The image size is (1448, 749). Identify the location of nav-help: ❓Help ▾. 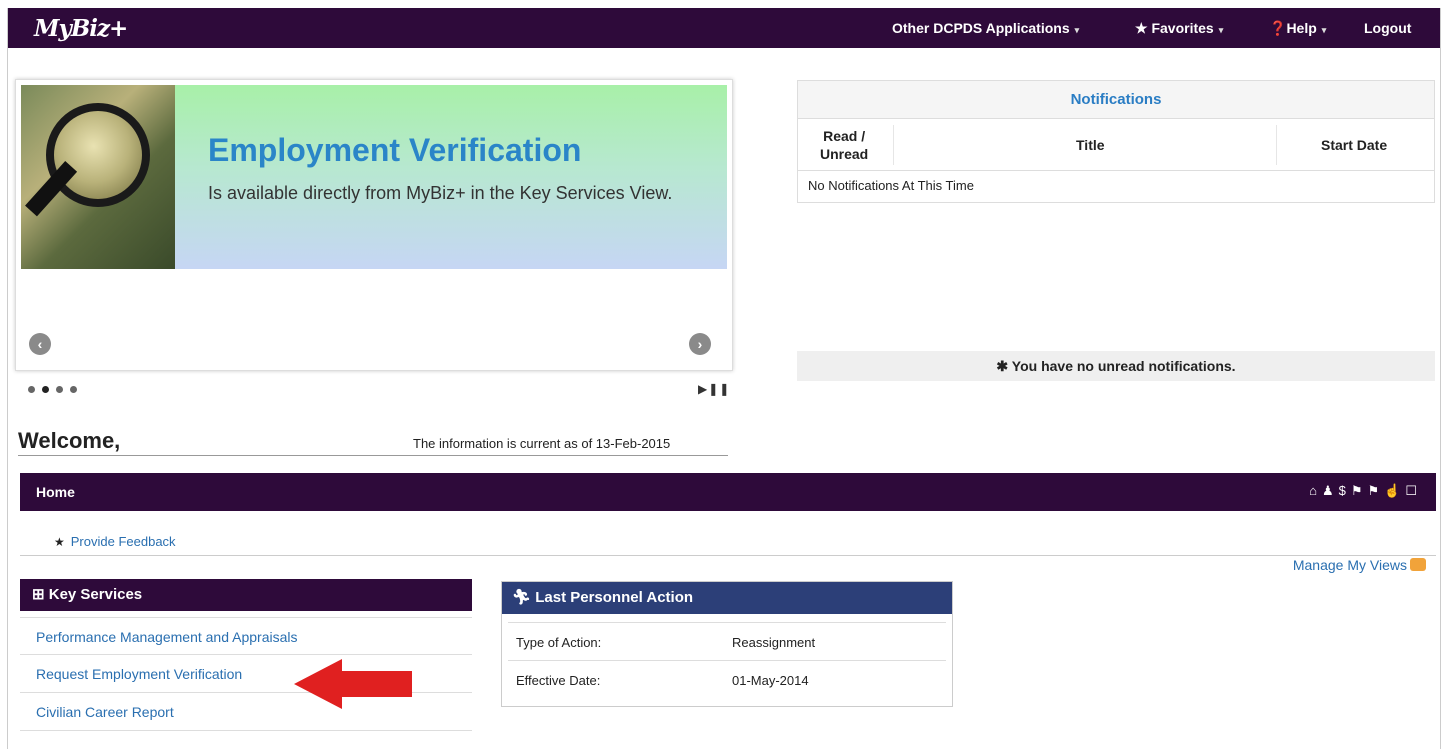
(1297, 28).